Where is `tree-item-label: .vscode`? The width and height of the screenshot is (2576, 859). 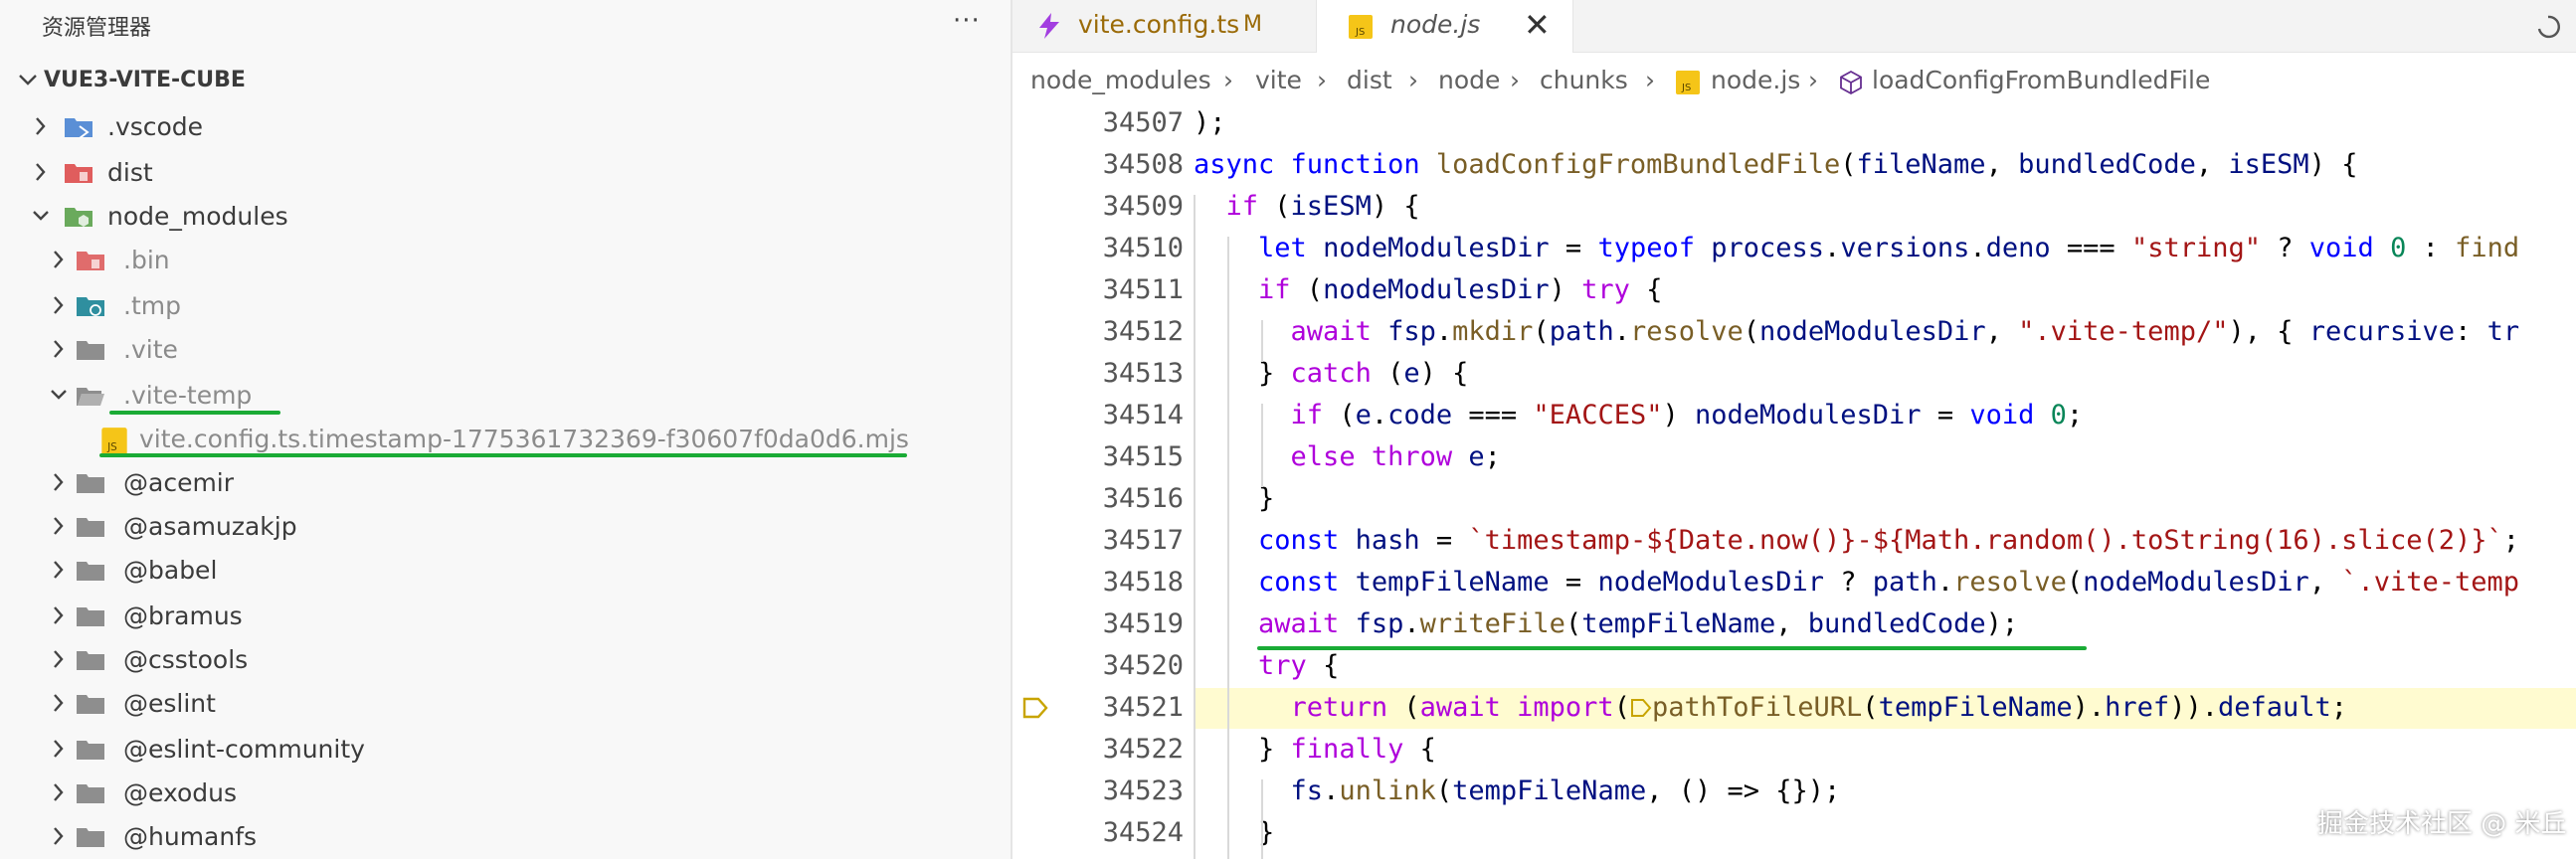 tree-item-label: .vscode is located at coordinates (155, 126).